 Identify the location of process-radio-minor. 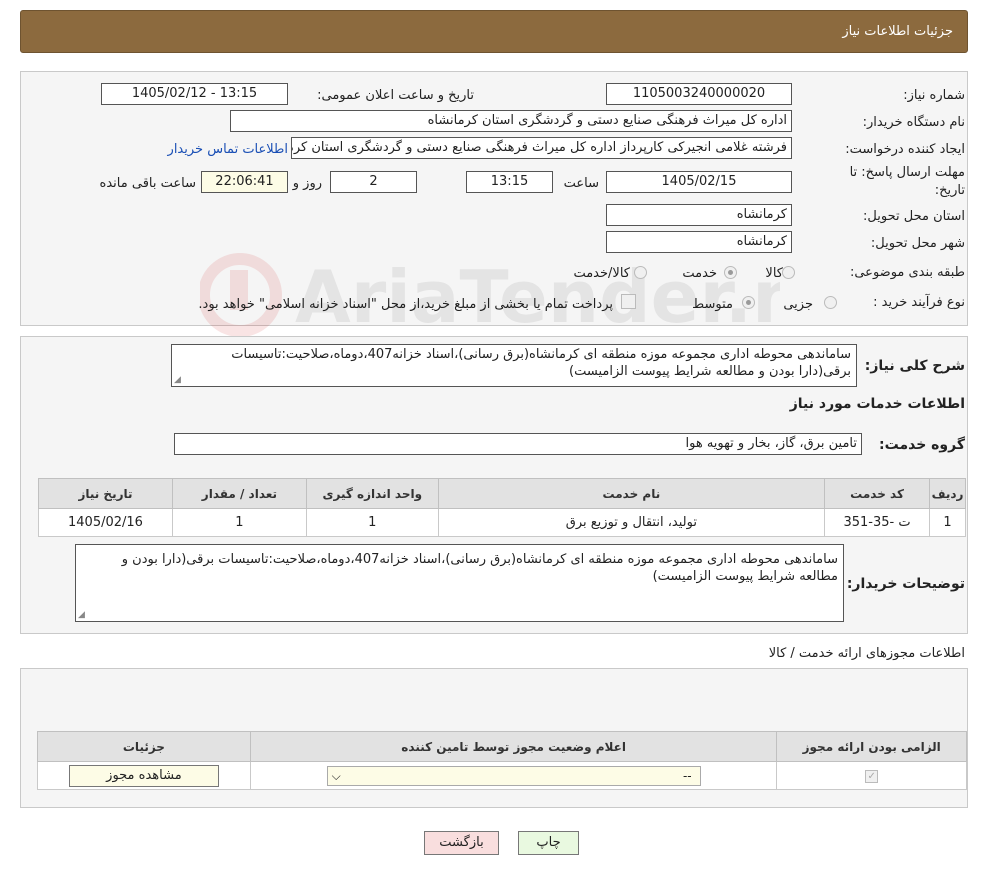
(830, 302).